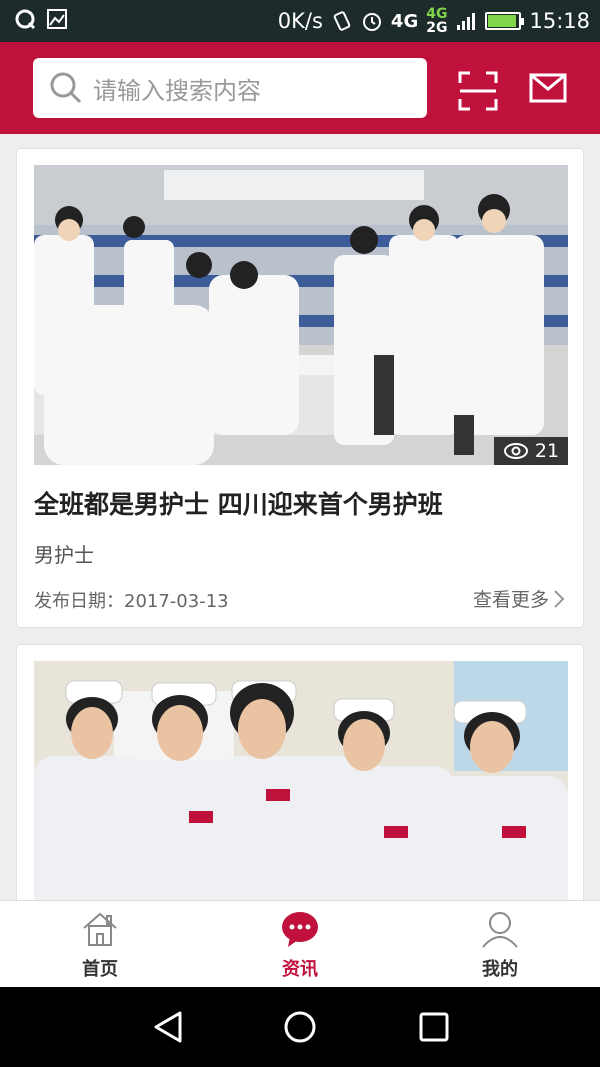  Describe the element at coordinates (25, 19) in the screenshot. I see `qq-notification-icon` at that location.